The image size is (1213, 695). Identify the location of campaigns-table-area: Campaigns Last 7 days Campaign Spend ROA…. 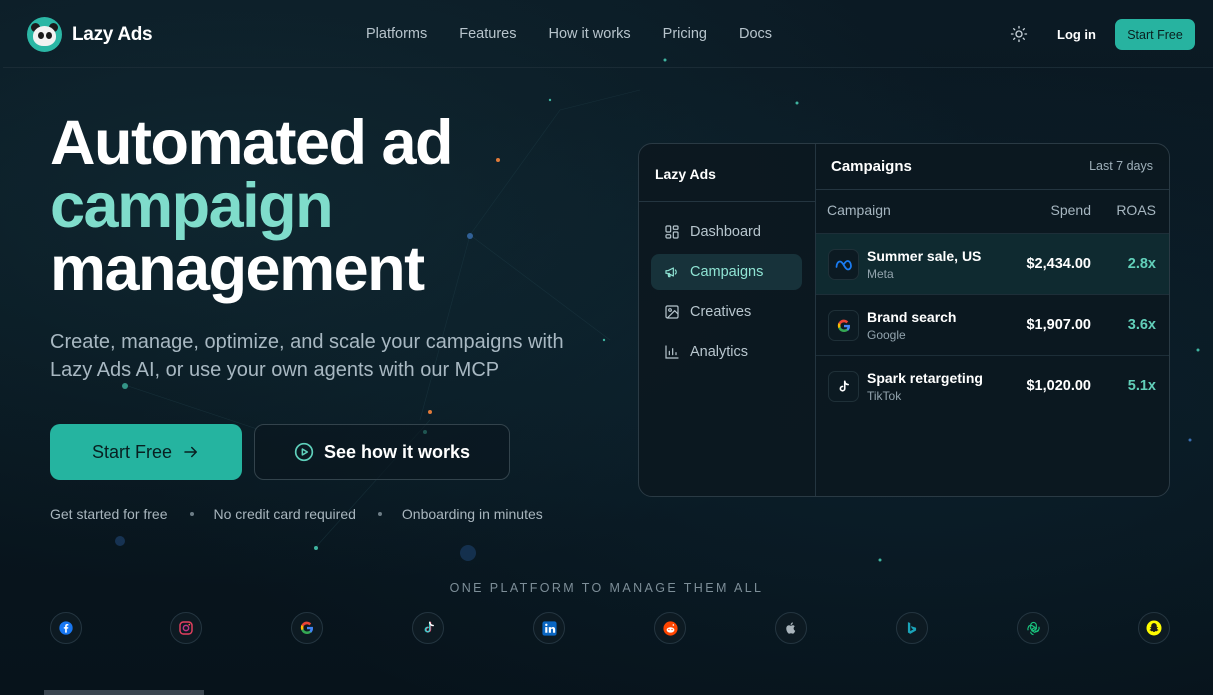
(992, 320).